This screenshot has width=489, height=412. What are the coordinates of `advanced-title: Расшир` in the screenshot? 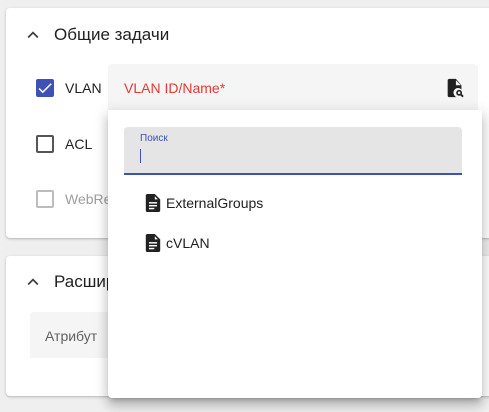 It's located at (85, 281).